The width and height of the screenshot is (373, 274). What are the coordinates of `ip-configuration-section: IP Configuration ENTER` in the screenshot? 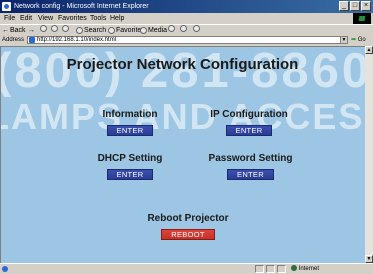 It's located at (249, 123).